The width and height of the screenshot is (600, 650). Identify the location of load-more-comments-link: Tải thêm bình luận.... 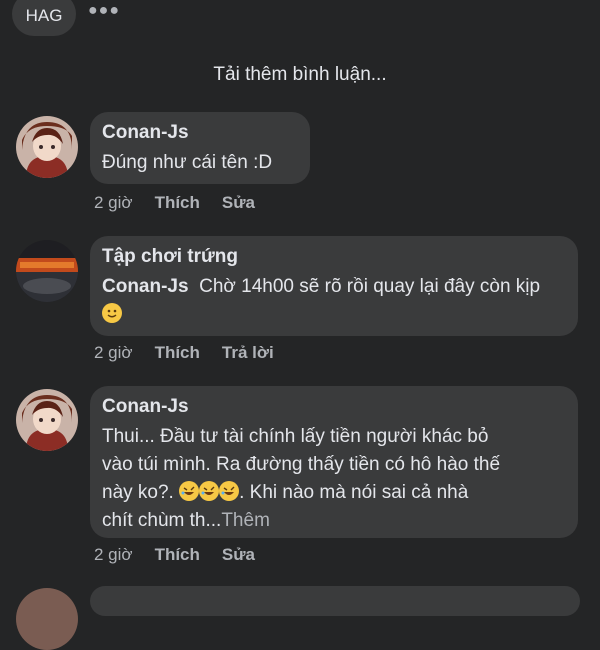
(300, 75).